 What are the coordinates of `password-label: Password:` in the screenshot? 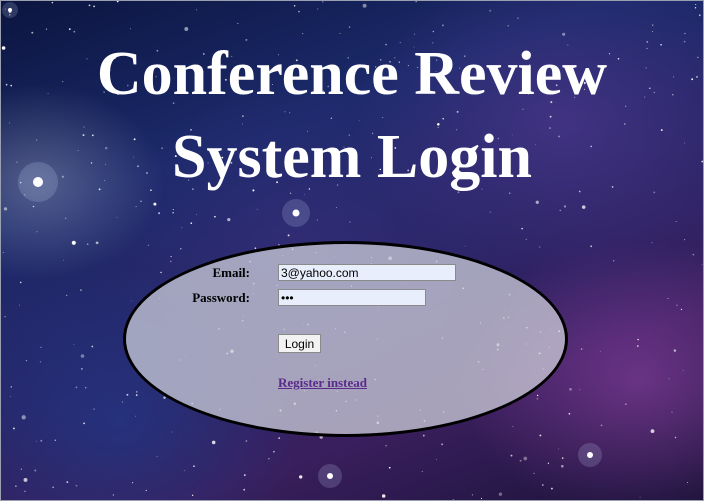 It's located at (221, 297).